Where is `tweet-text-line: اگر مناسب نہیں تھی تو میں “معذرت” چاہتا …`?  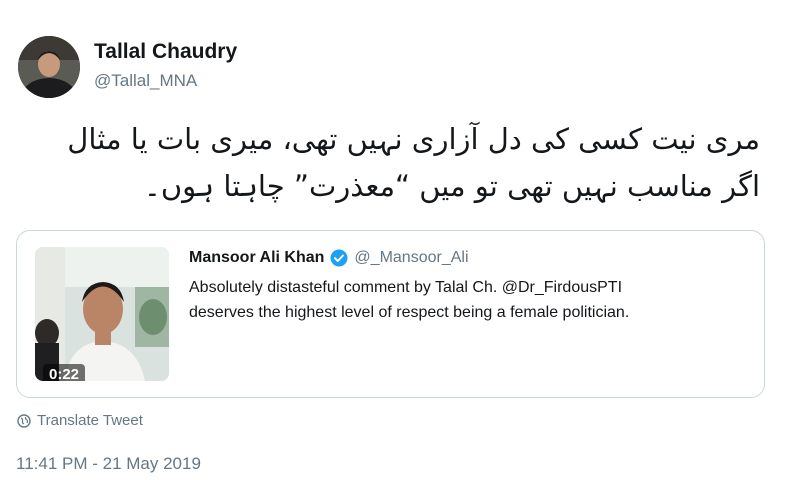 tweet-text-line: اگر مناسب نہیں تھی تو میں “معذرت” چاہتا … is located at coordinates (451, 186).